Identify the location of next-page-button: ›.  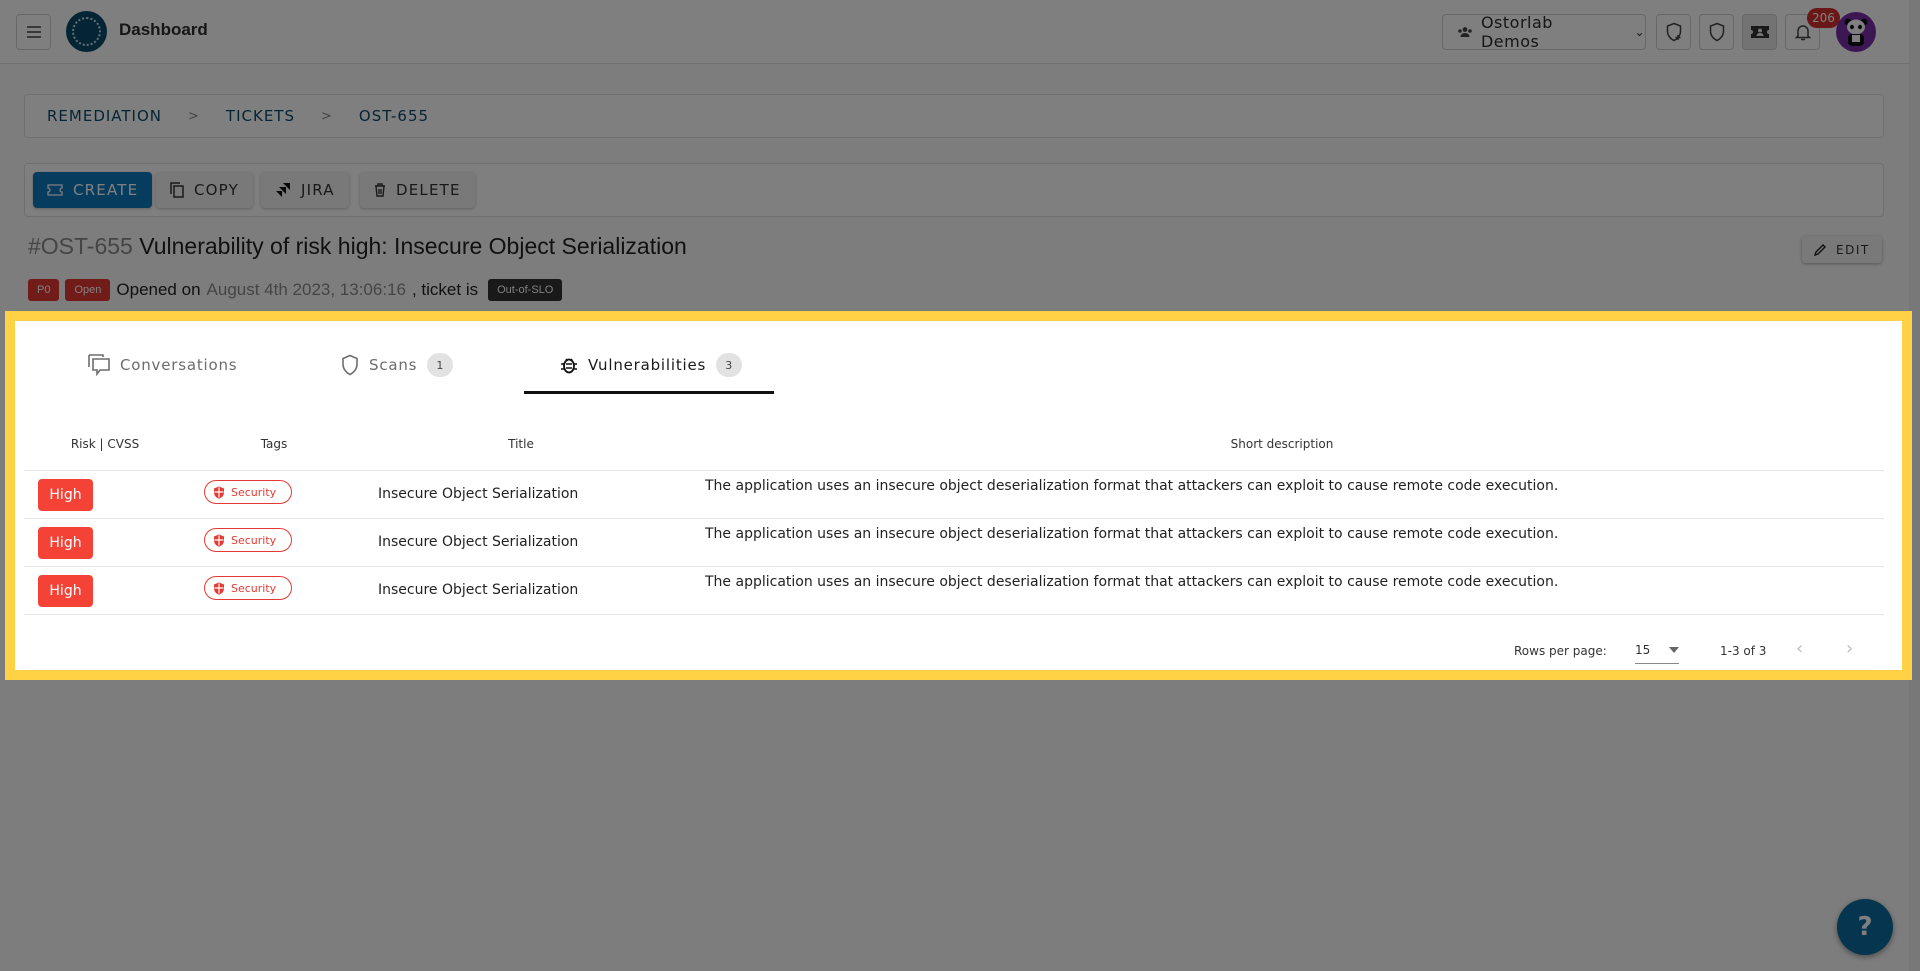
(1849, 648).